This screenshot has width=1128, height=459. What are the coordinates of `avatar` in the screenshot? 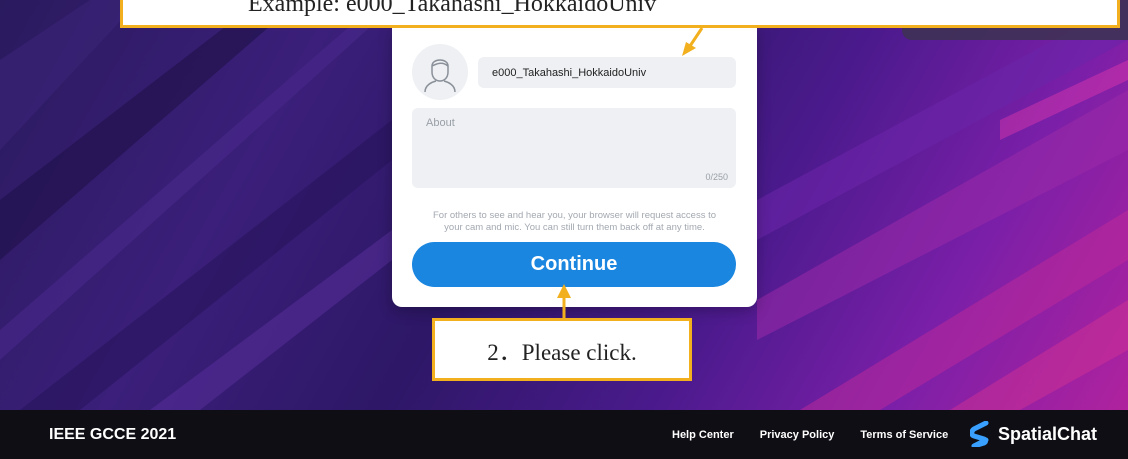 It's located at (440, 72).